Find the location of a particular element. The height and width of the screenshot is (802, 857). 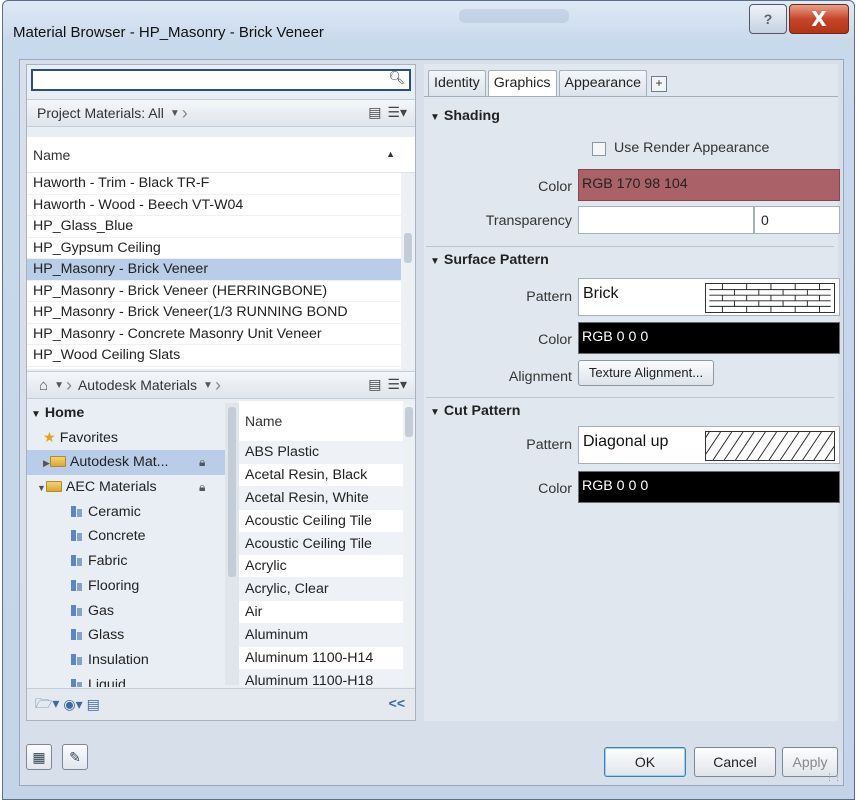

tree-item-aec-materials: ▼ AEC Materials 🔒︎ is located at coordinates (127, 487).